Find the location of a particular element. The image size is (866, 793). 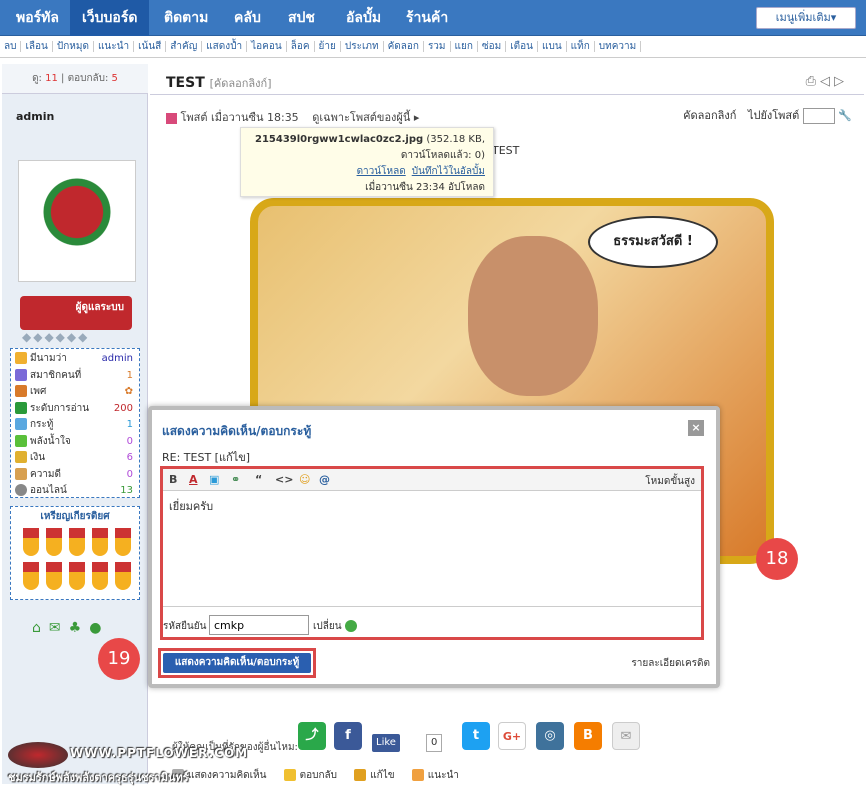

prev-thread-icon: ◁ is located at coordinates (827, 81).